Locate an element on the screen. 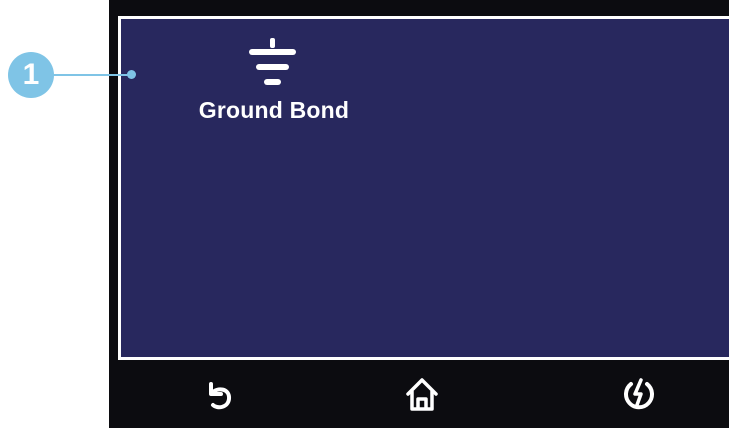  ground-icon is located at coordinates (273, 63).